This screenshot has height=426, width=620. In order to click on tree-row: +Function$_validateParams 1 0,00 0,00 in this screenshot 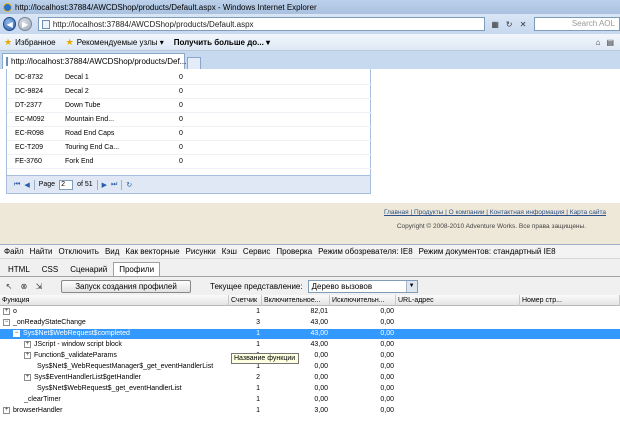, I will do `click(310, 356)`.